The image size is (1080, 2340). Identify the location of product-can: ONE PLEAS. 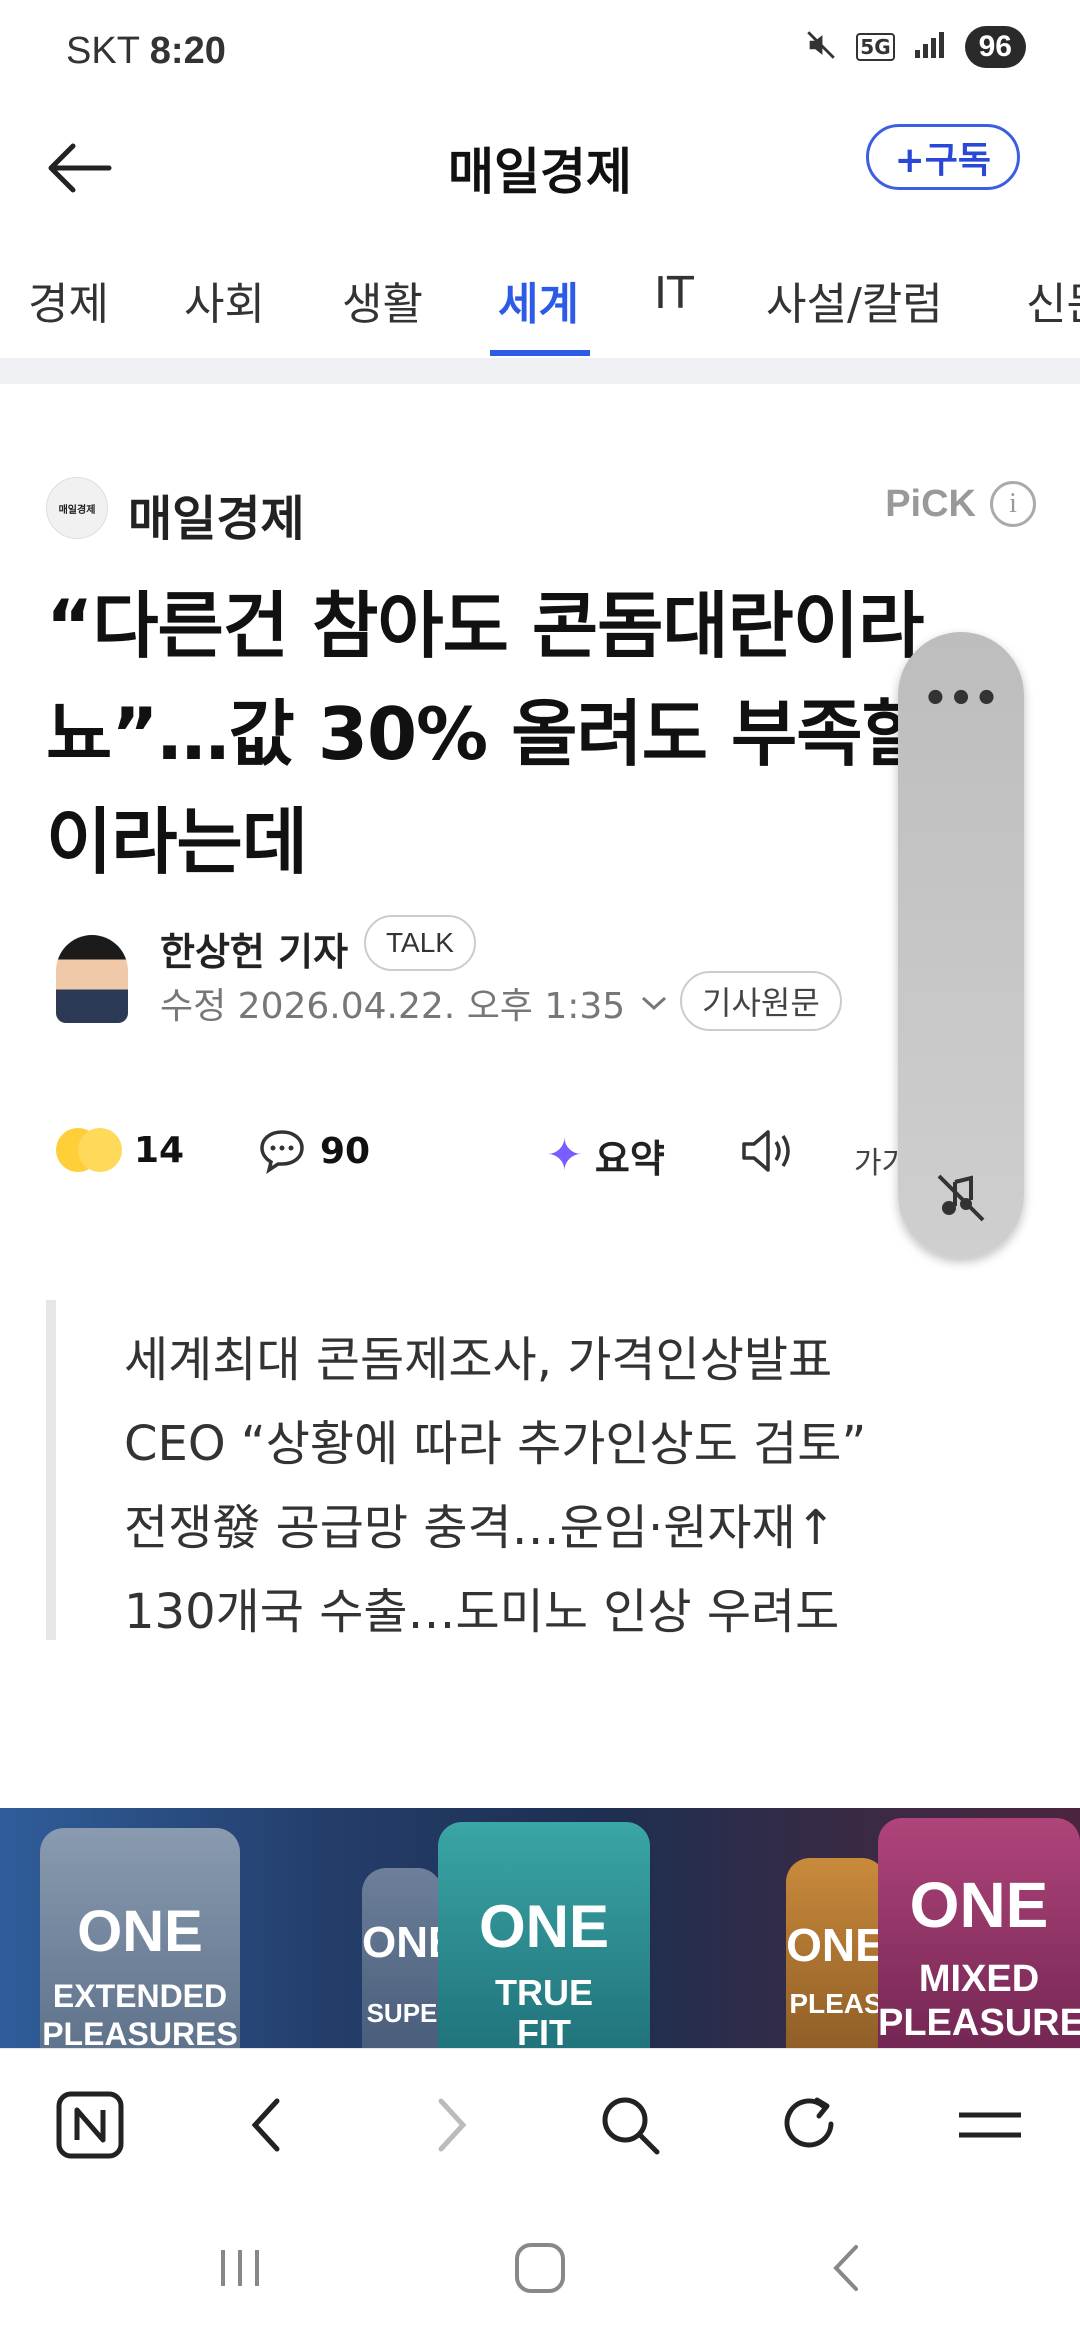
(836, 1953).